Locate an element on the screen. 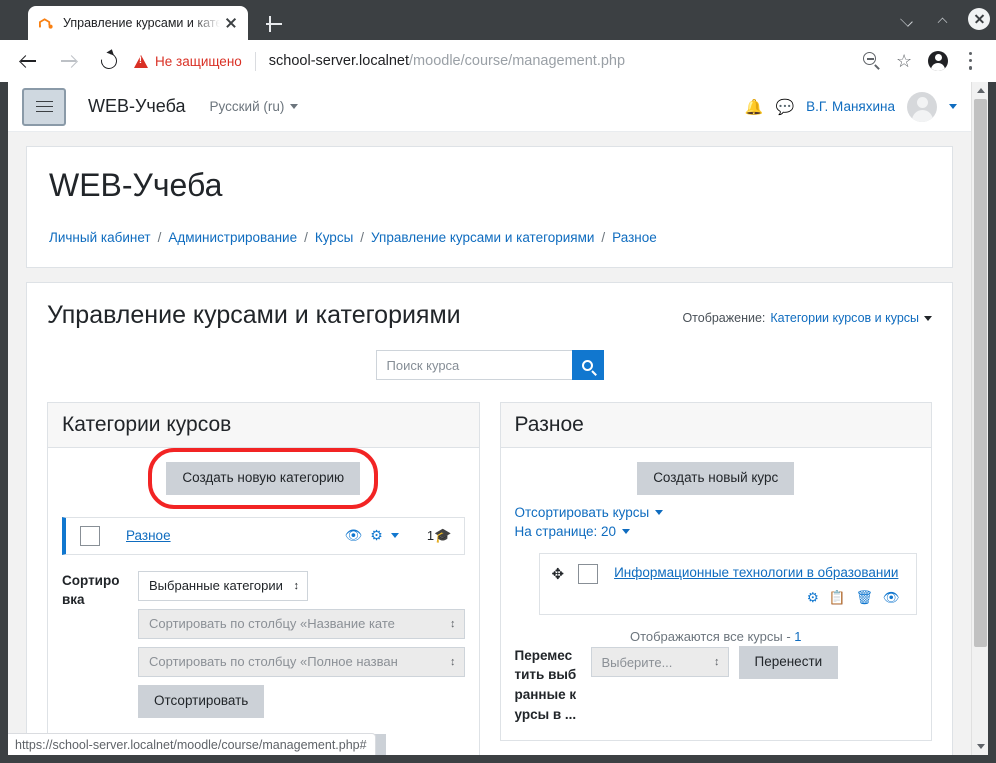 This screenshot has height=763, width=996. chat-bubble-icon: 💬 is located at coordinates (784, 107).